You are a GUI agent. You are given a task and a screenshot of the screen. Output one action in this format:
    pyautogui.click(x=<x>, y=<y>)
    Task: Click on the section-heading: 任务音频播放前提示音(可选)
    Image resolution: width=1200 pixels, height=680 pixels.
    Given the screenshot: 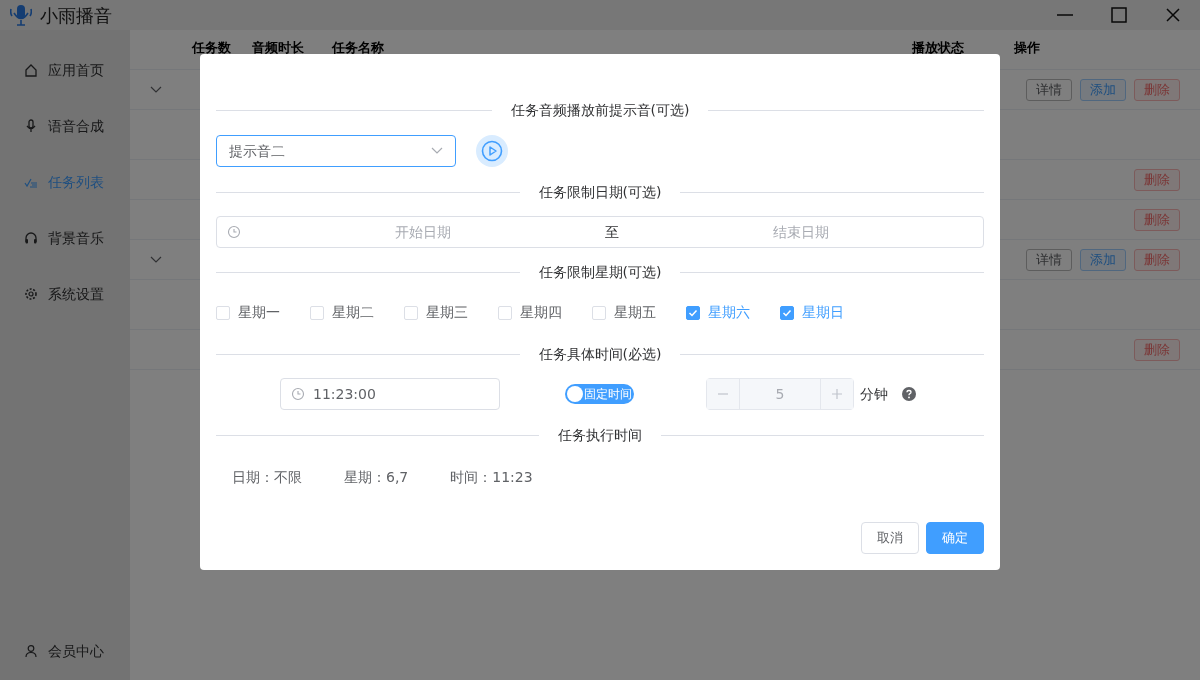 What is the action you would take?
    pyautogui.click(x=600, y=110)
    